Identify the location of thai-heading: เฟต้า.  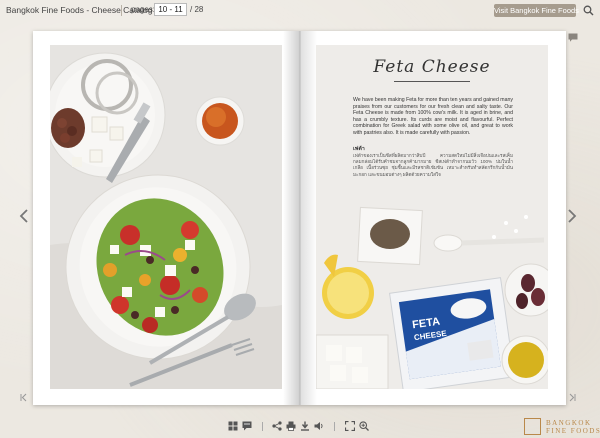
(359, 149).